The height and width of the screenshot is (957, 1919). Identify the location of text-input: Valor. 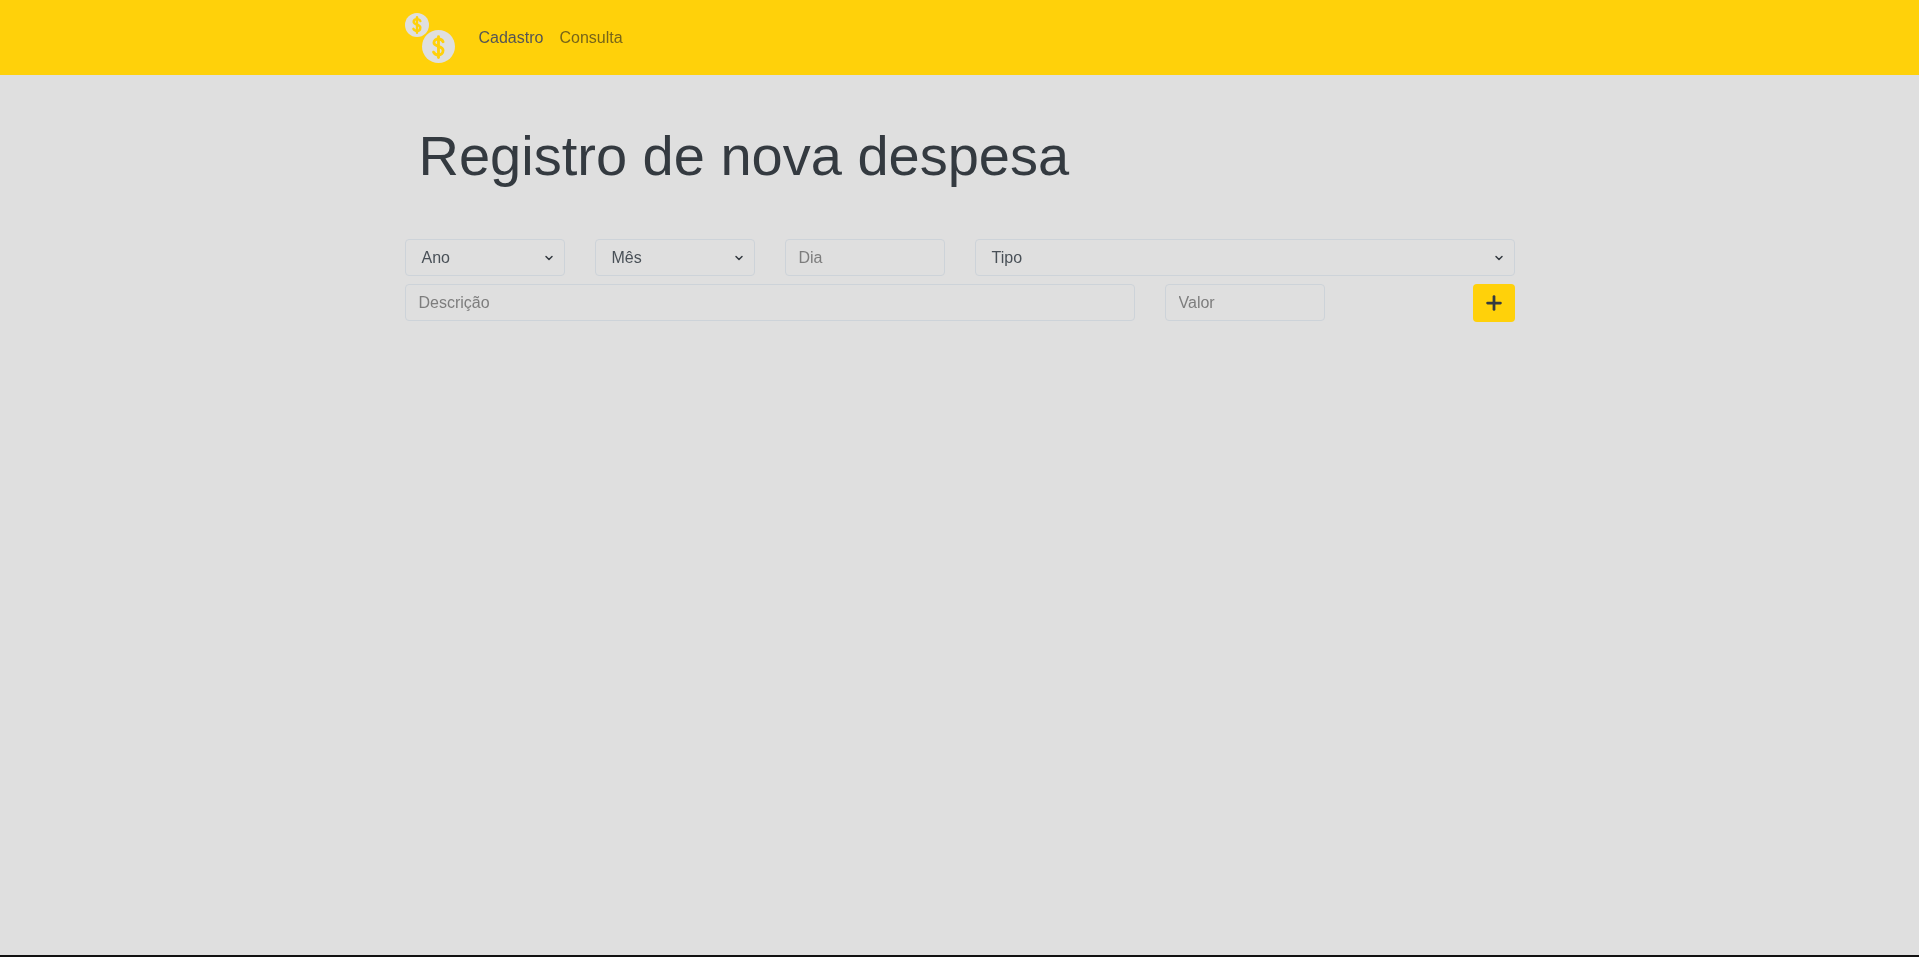
(1244, 303).